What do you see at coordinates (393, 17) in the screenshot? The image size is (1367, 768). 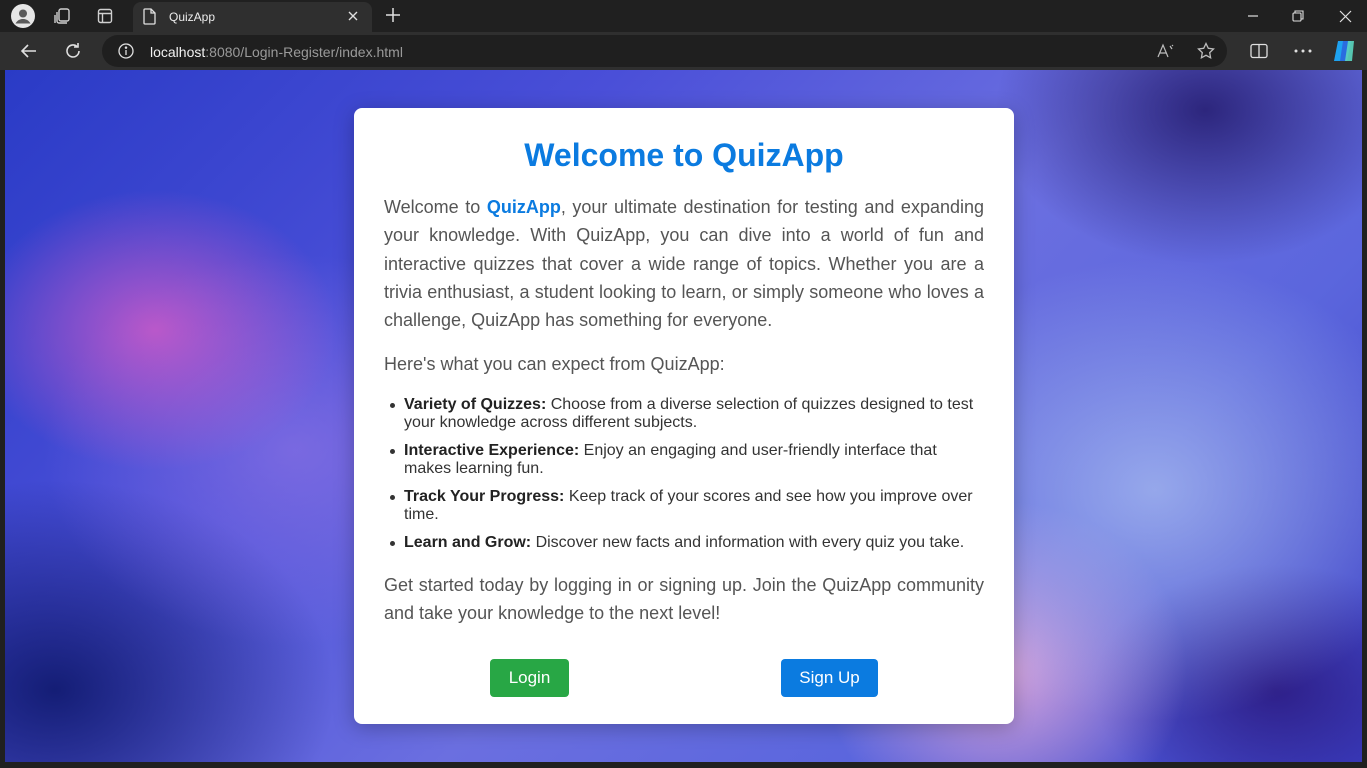 I see `new-tab-icon` at bounding box center [393, 17].